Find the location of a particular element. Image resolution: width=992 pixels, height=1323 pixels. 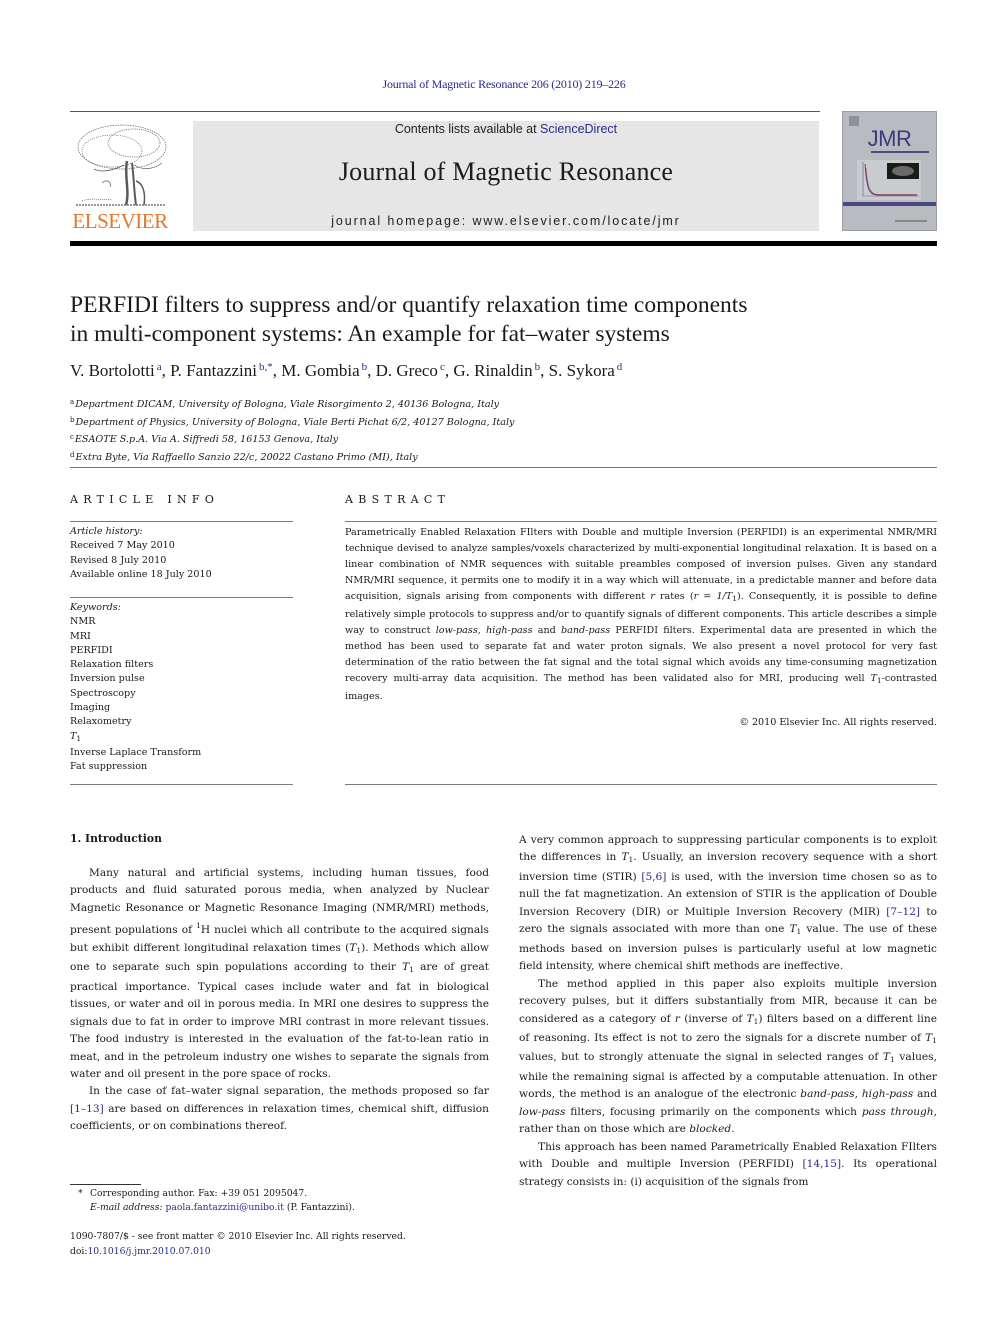

footnote-star: * is located at coordinates (80, 1193).